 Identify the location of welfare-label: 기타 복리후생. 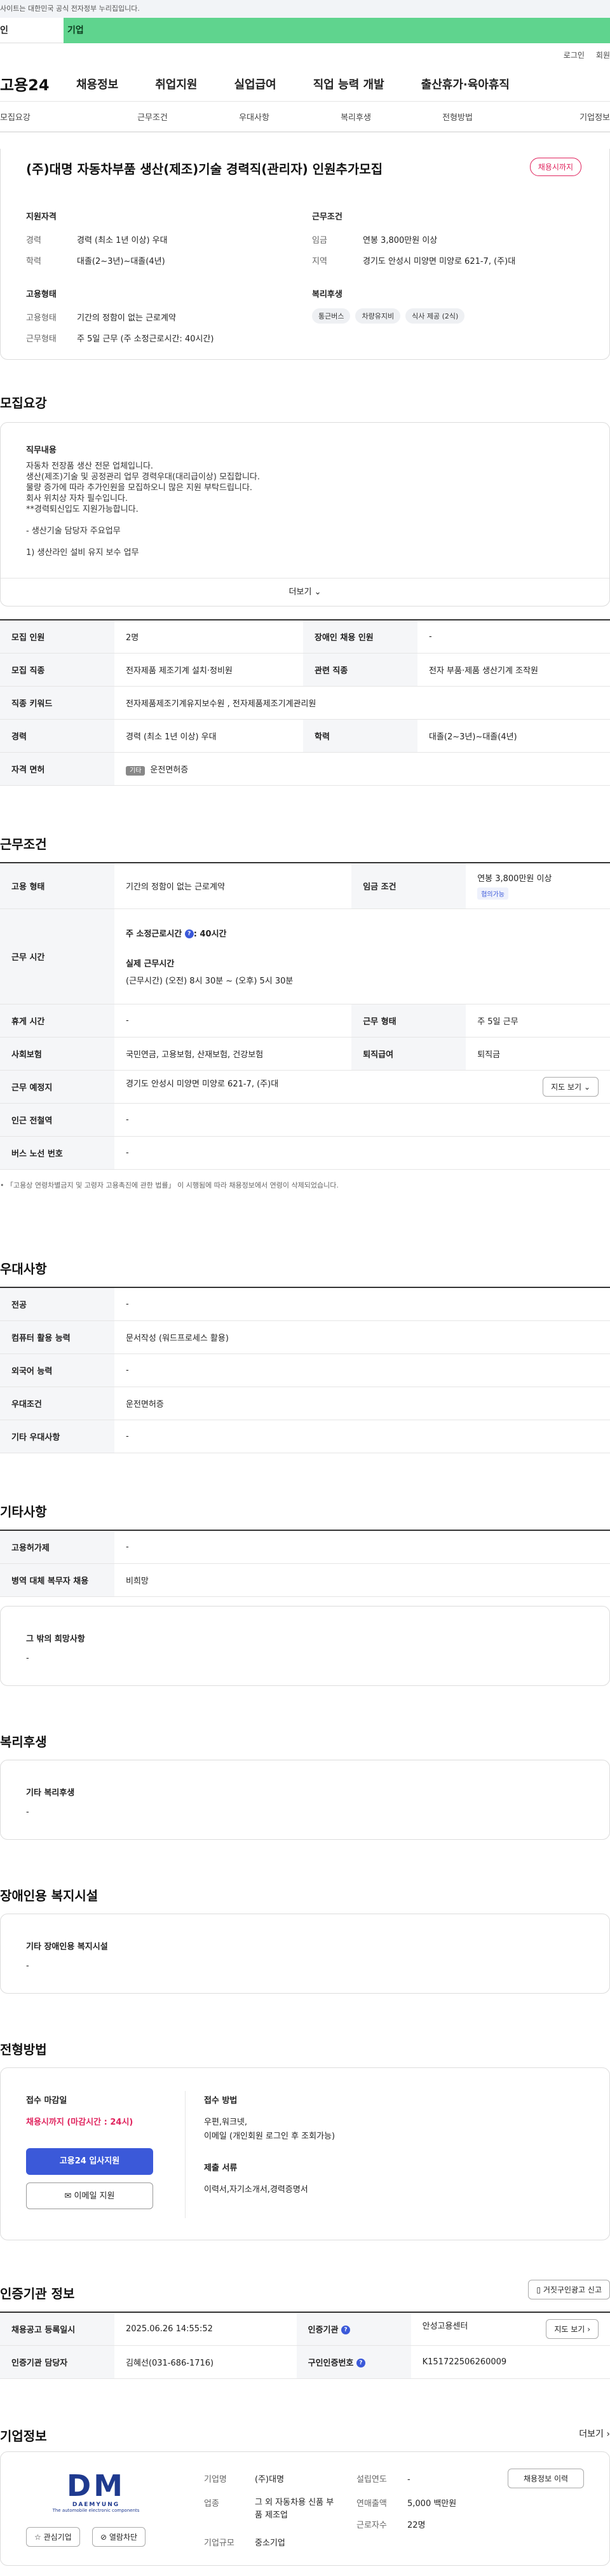
(50, 1793).